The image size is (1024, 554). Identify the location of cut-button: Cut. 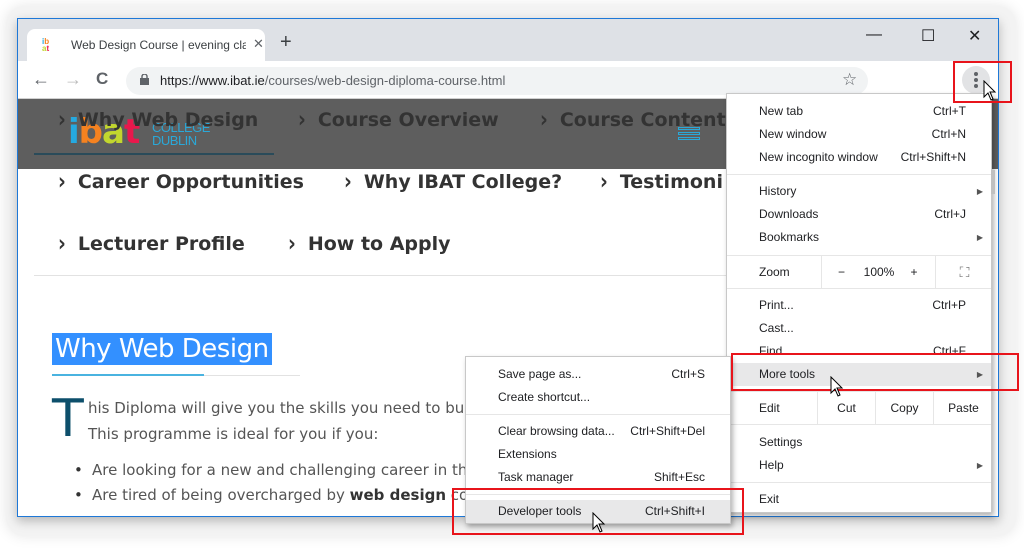
(846, 408).